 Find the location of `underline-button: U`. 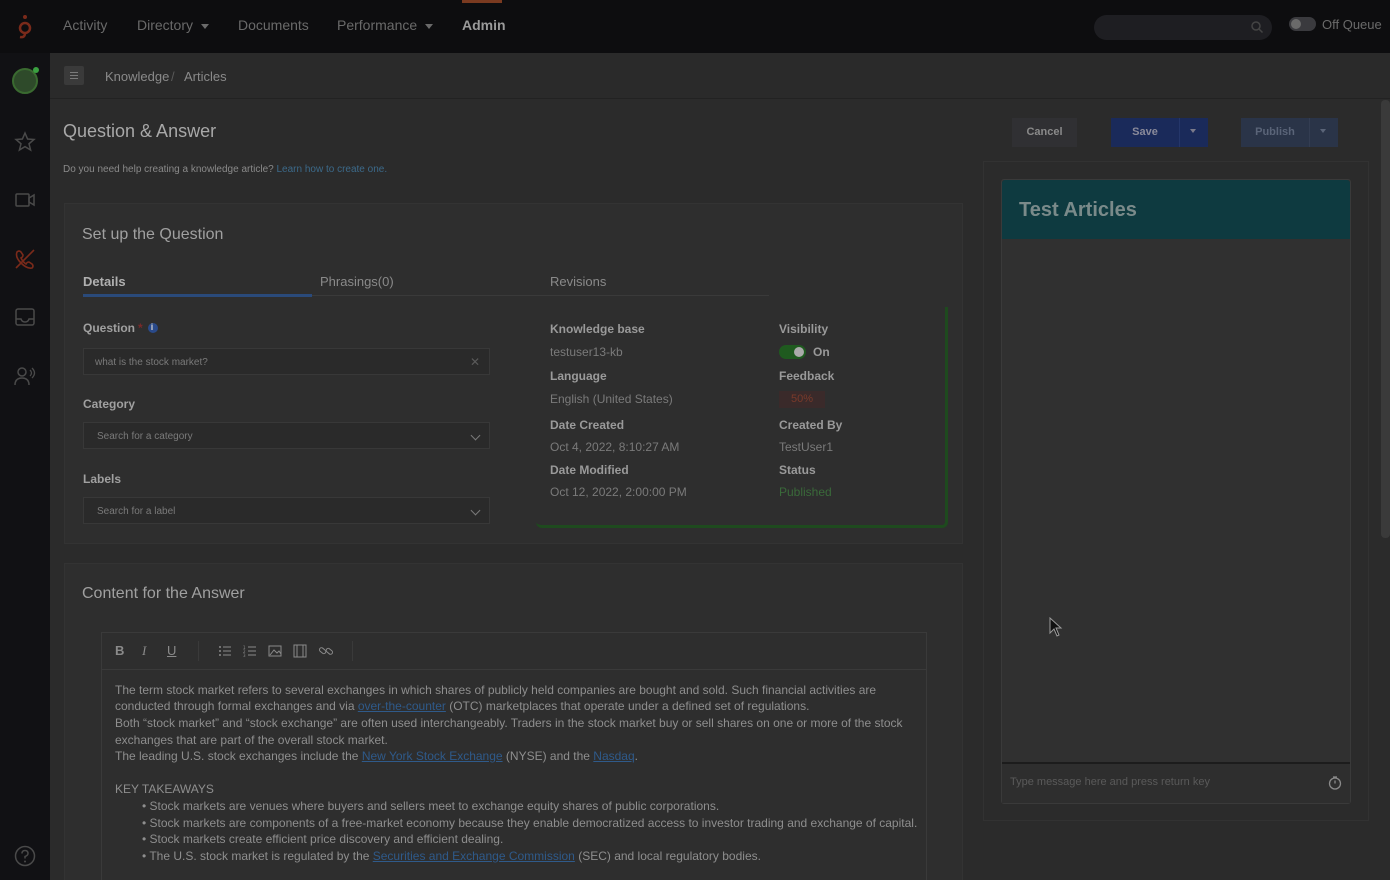

underline-button: U is located at coordinates (171, 650).